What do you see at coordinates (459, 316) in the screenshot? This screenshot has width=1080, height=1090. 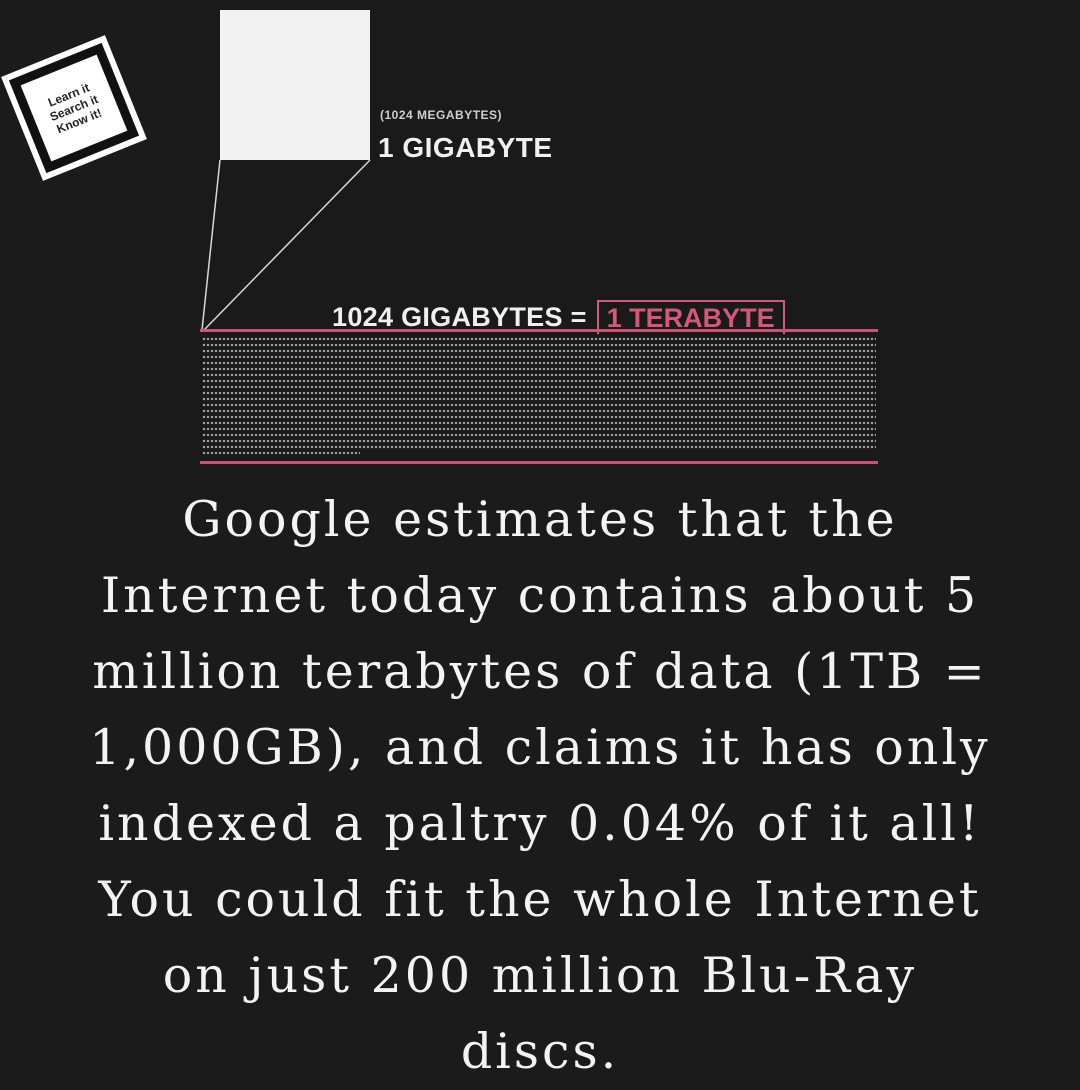 I see `equation-left: 1024 GIGABYTES =` at bounding box center [459, 316].